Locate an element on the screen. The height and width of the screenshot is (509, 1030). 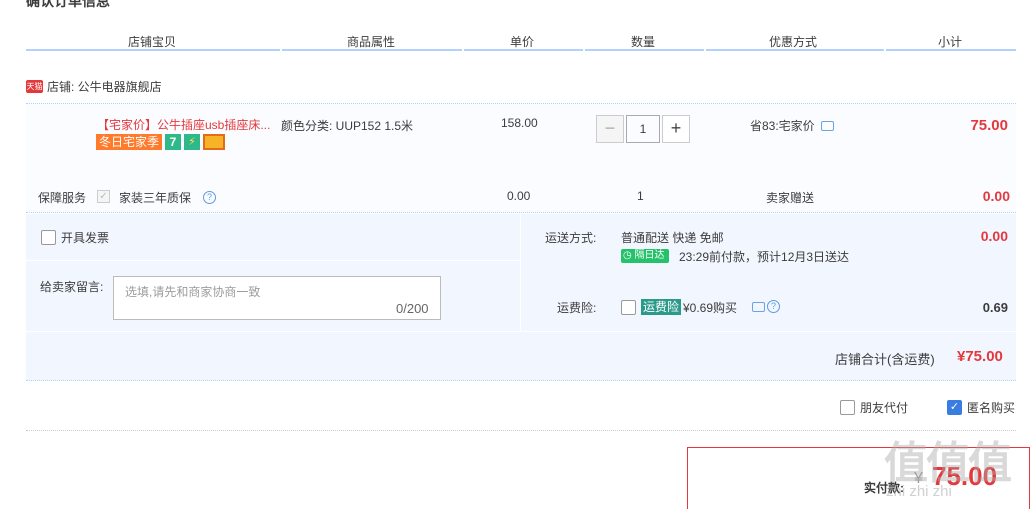
quantity-plus-button: + is located at coordinates (676, 129).